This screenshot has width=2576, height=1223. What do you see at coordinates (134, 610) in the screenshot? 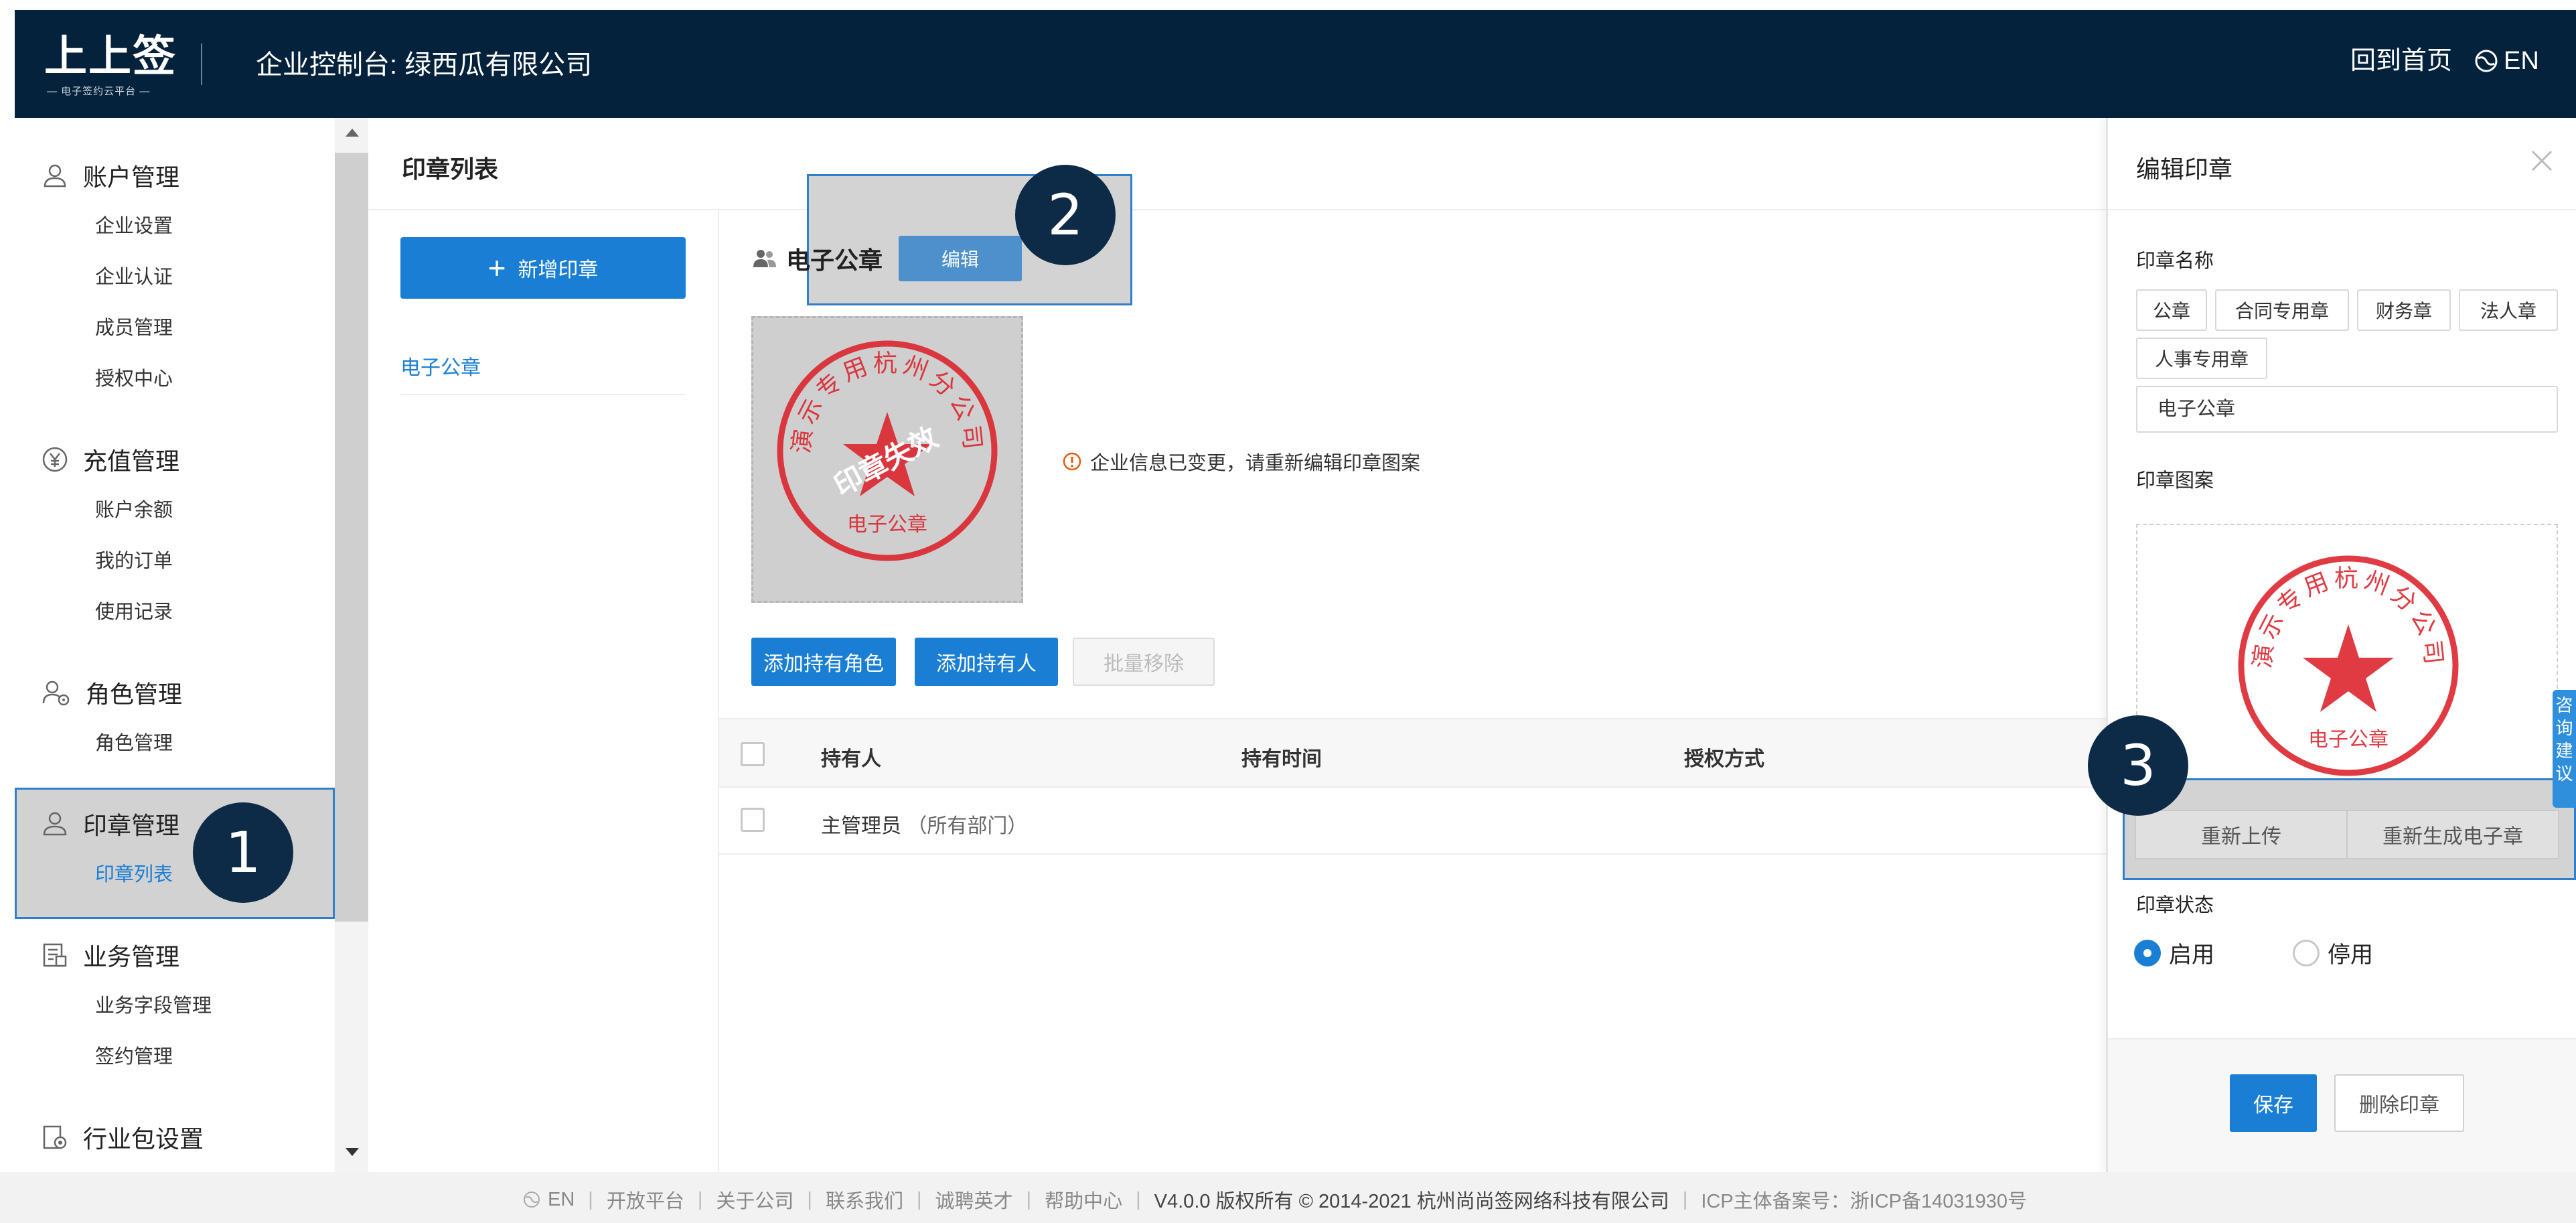
I see `sidebar-item-usage: 使用记录` at bounding box center [134, 610].